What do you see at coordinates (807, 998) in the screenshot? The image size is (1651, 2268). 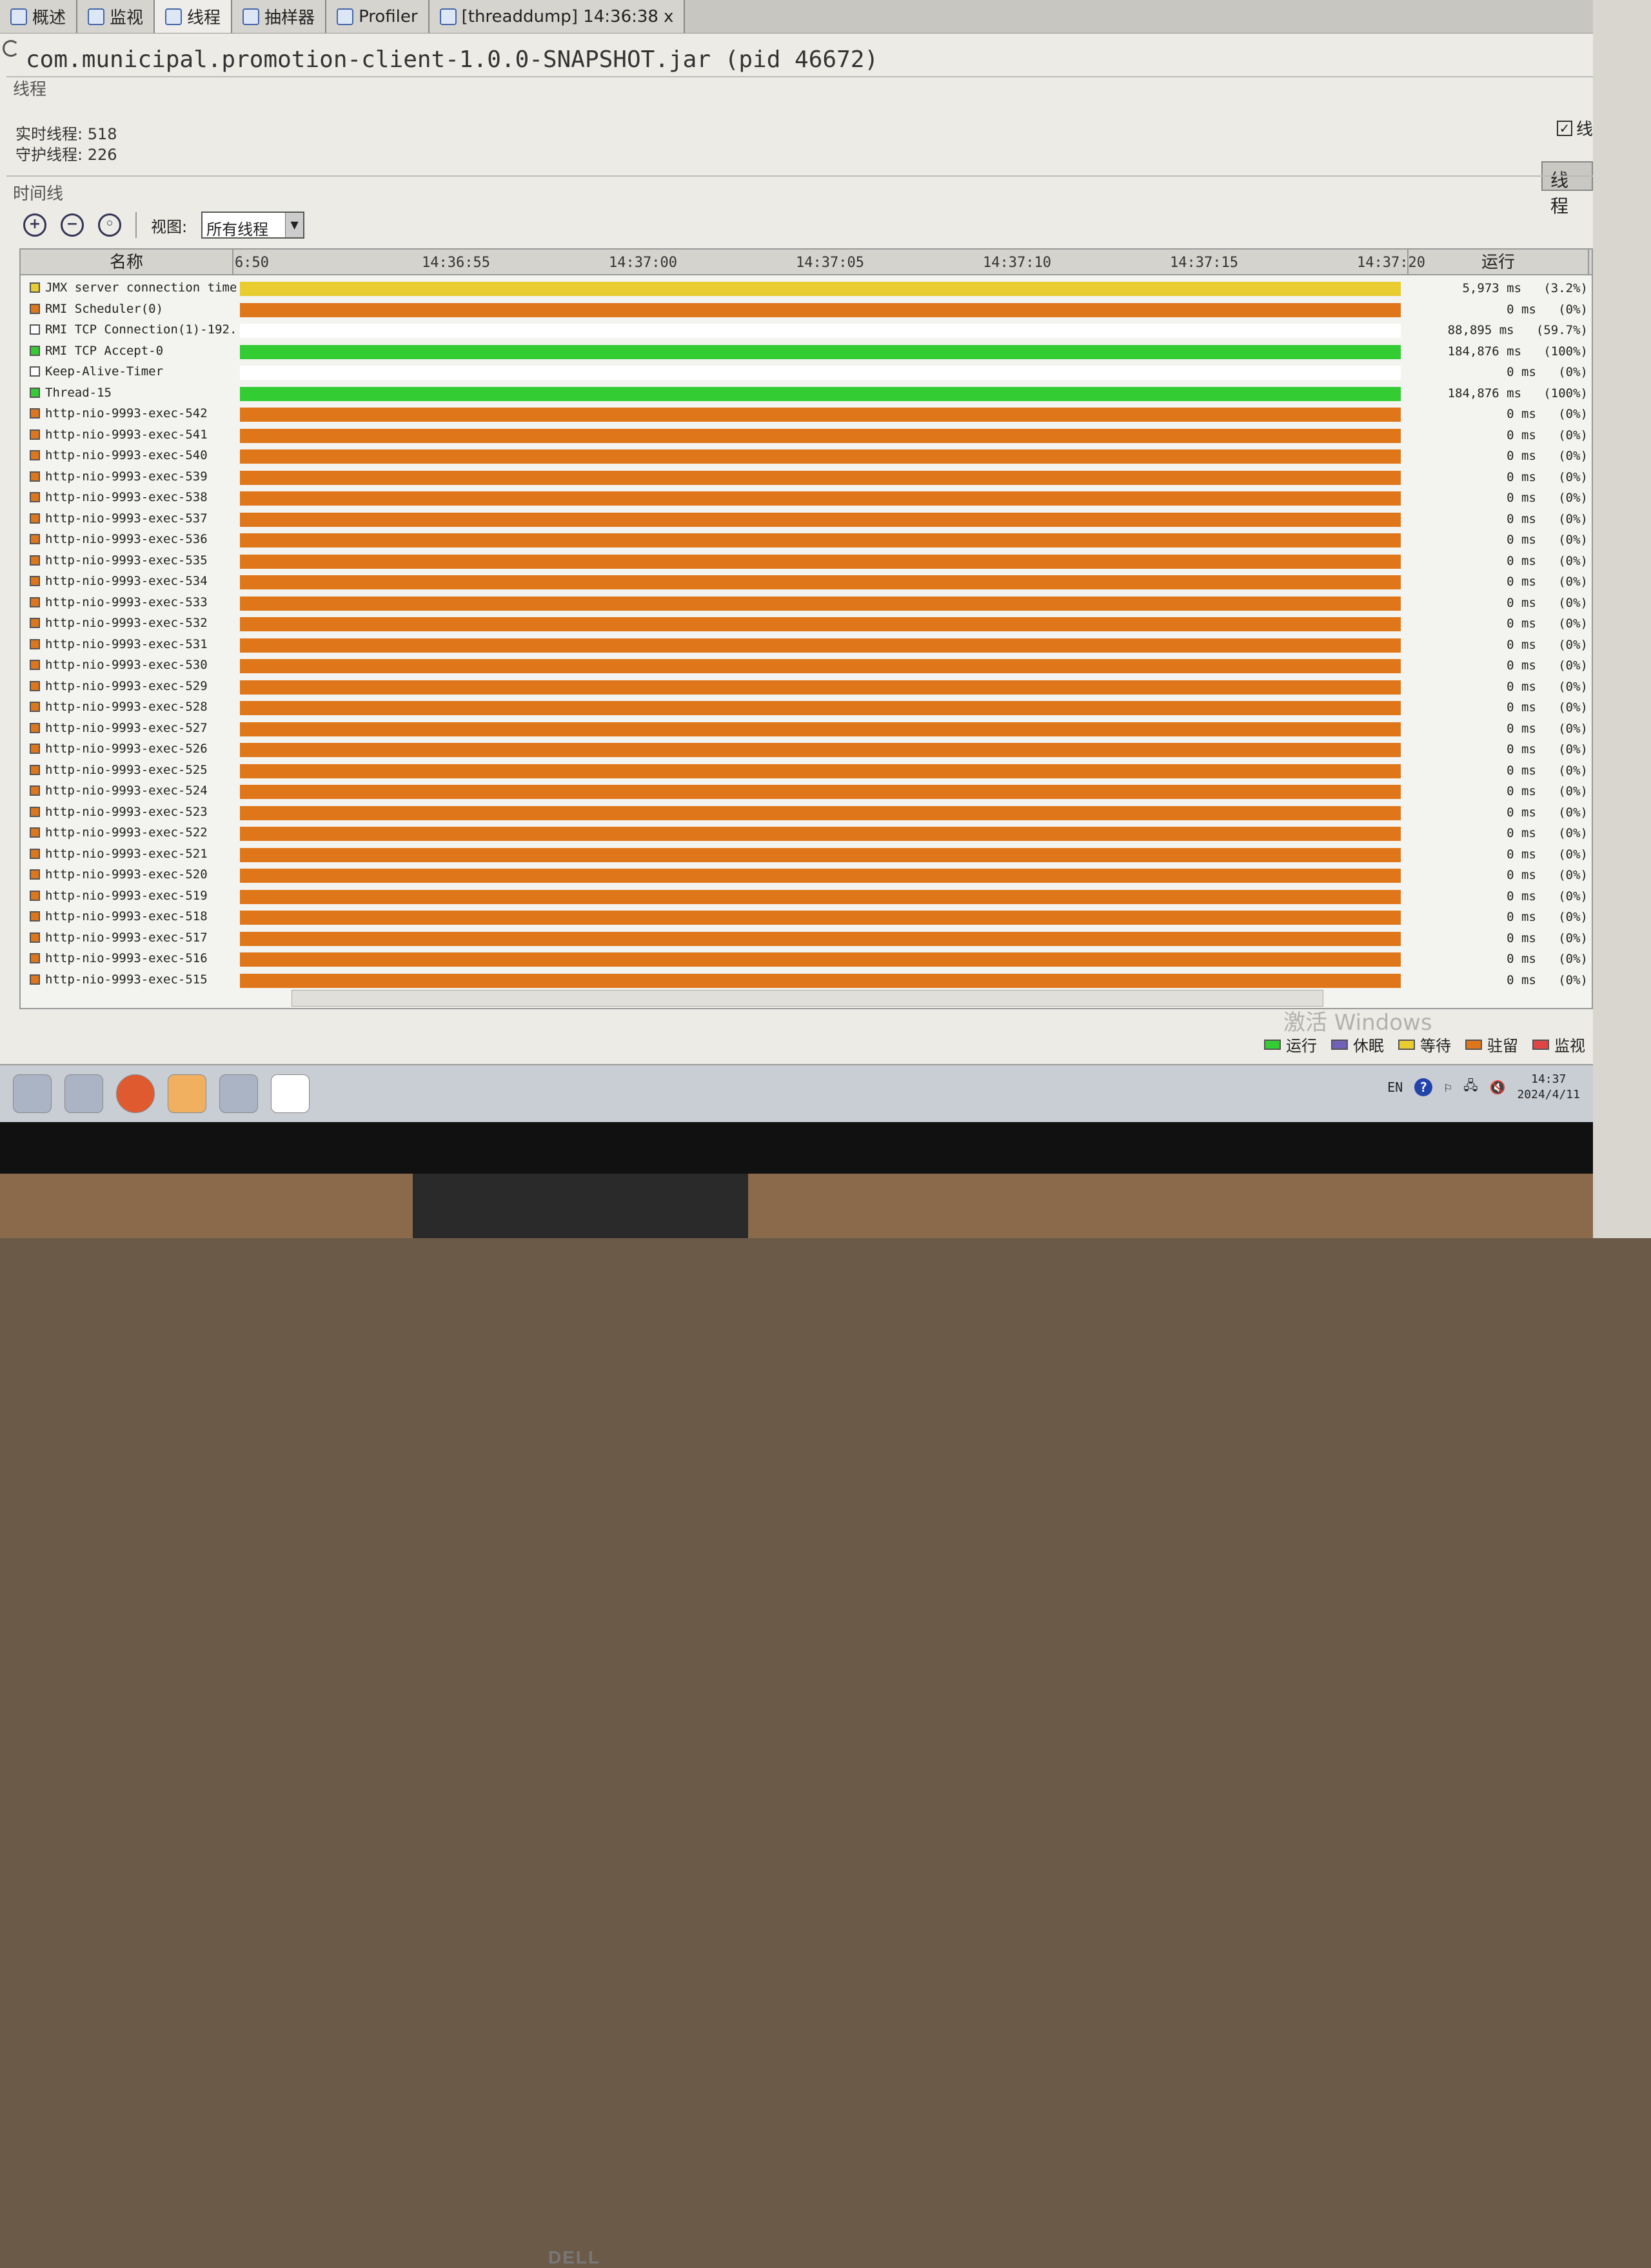 I see `horizontal-scrollbar` at bounding box center [807, 998].